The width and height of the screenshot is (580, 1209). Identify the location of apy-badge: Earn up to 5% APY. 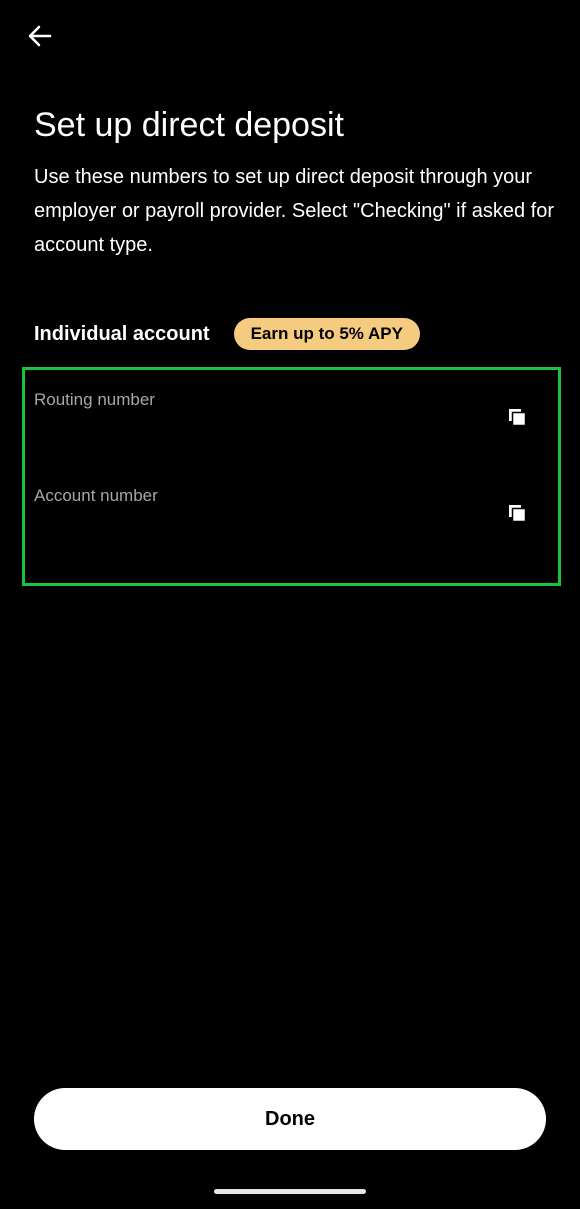
(326, 334).